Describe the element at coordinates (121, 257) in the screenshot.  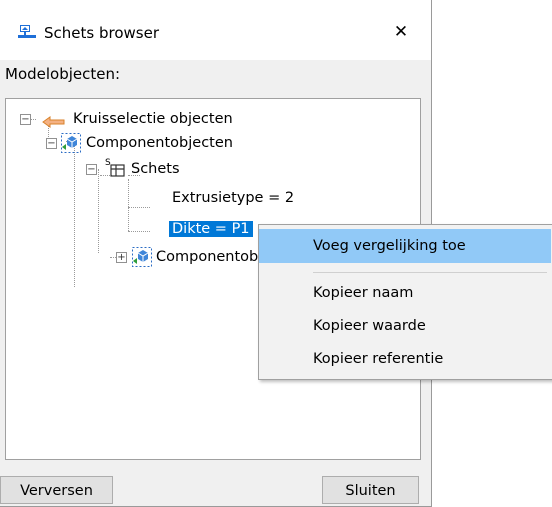
I see `expand-icon: +` at that location.